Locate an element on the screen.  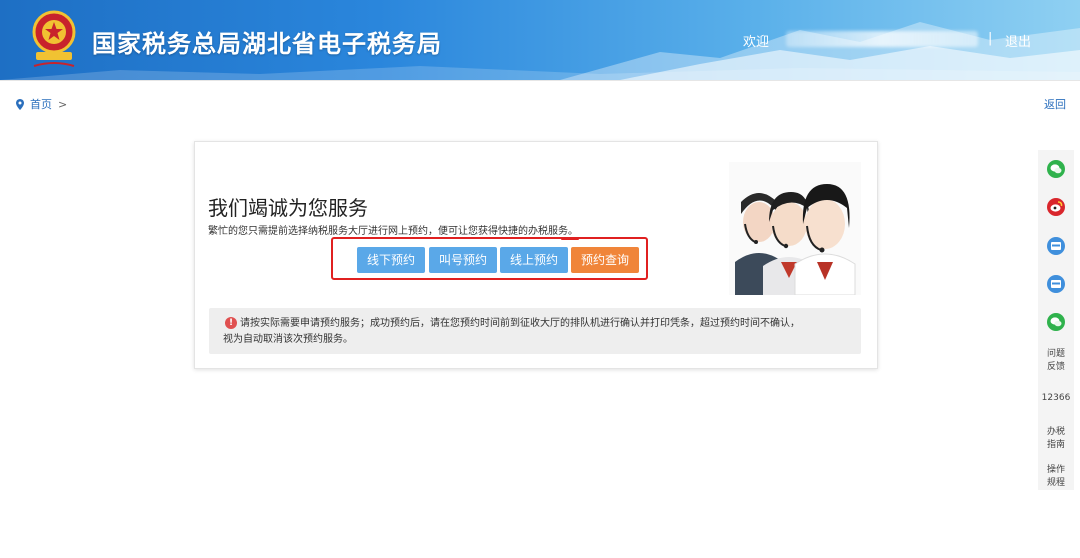
site-header: 国家税务总局湖北省电子税务局 欢迎 | 退出 is located at coordinates (540, 40).